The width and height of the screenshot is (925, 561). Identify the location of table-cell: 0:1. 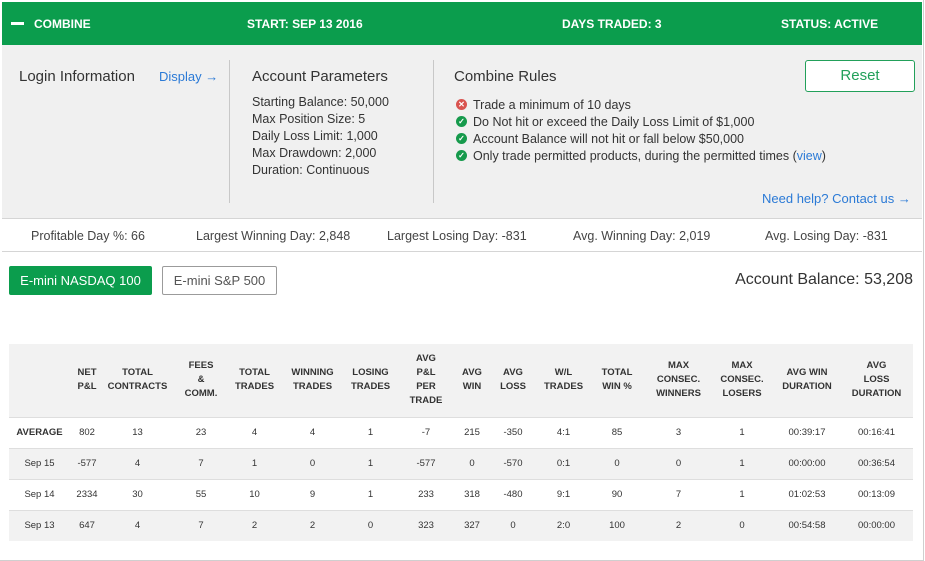
(563, 463).